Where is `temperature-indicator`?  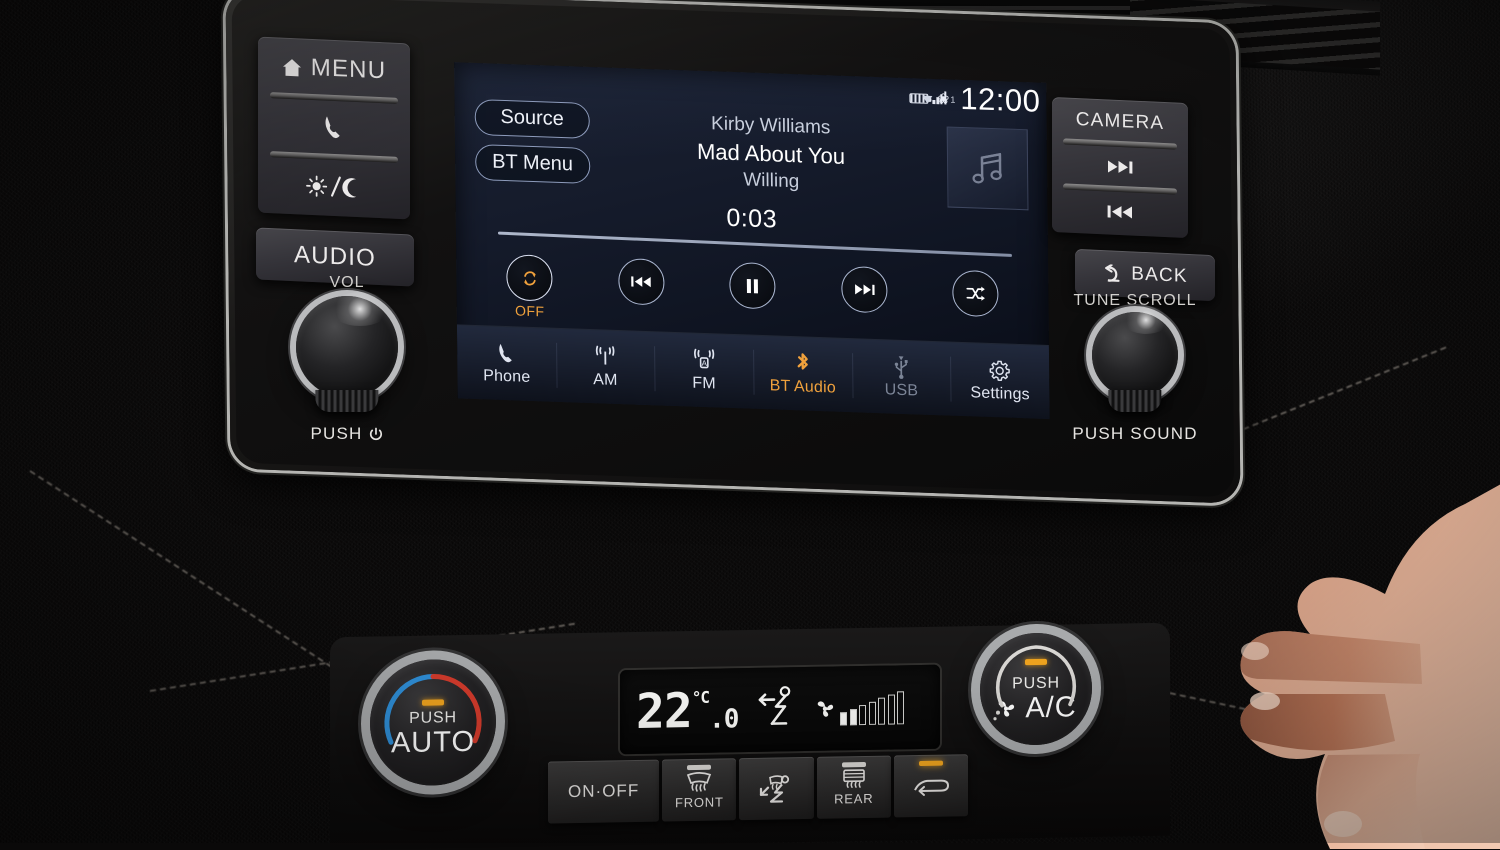
temperature-indicator is located at coordinates (433, 702).